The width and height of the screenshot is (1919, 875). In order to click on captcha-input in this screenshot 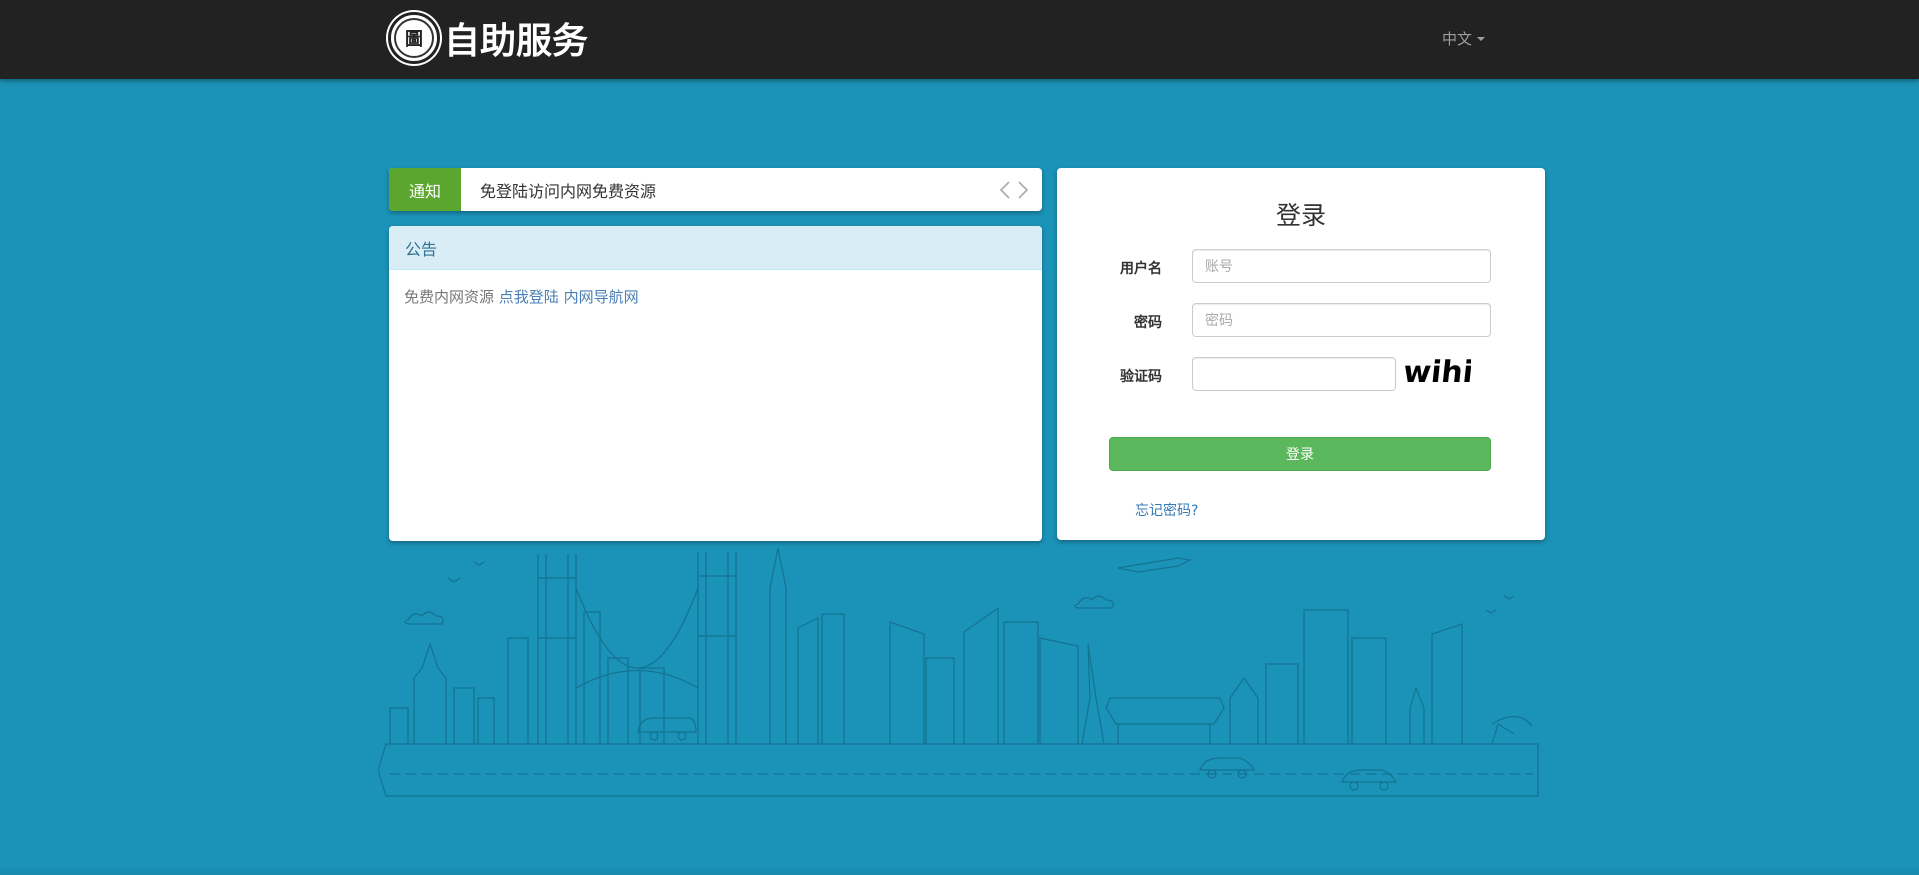, I will do `click(1294, 374)`.